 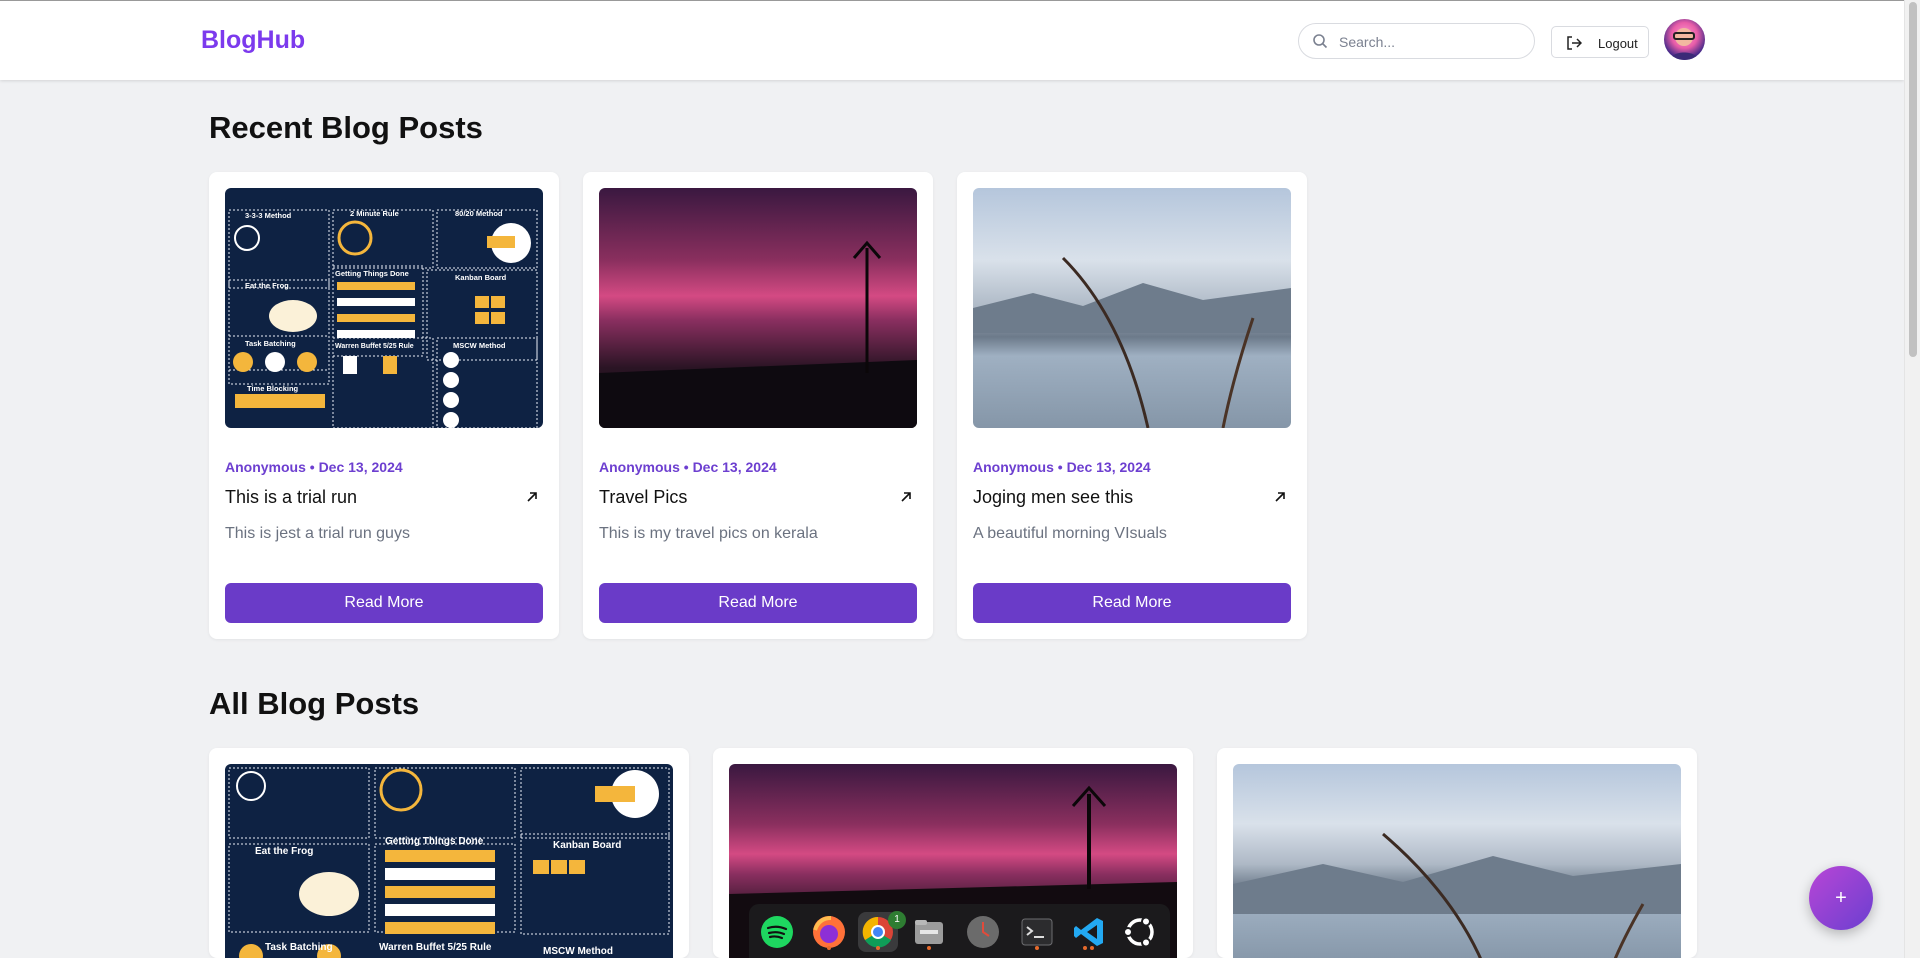 What do you see at coordinates (777, 932) in the screenshot?
I see `spotify-icon` at bounding box center [777, 932].